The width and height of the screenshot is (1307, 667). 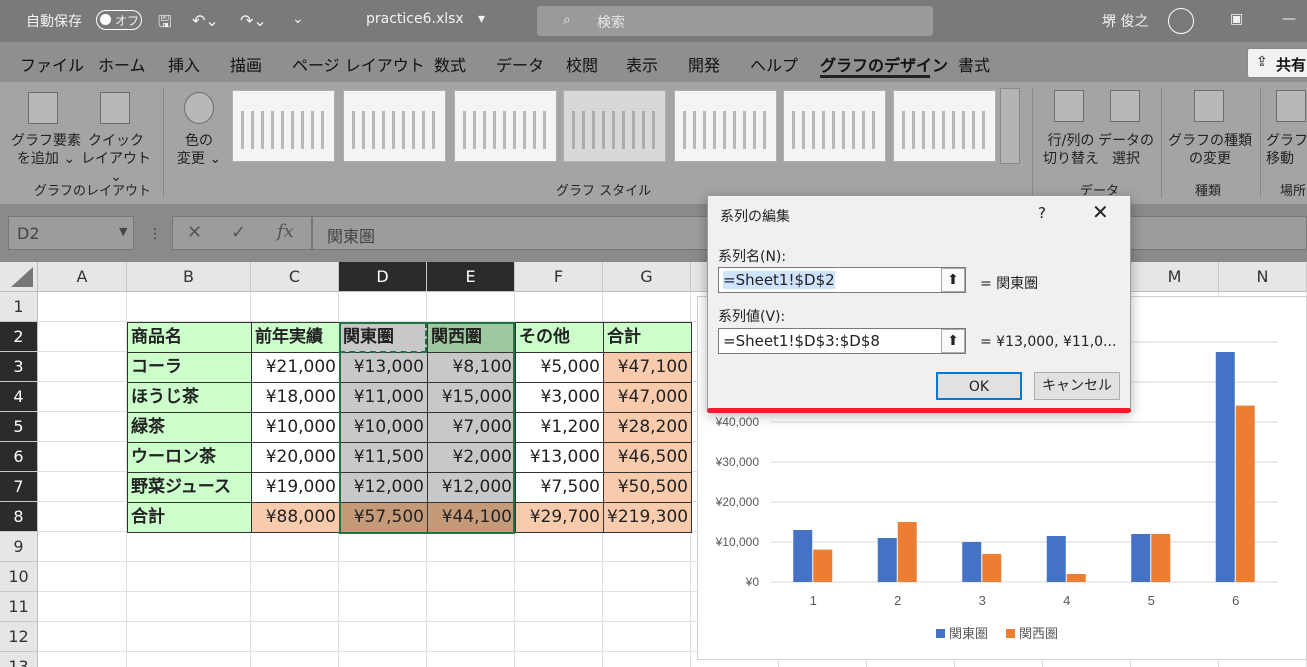 I want to click on table-cell: ¥46,500, so click(x=647, y=457).